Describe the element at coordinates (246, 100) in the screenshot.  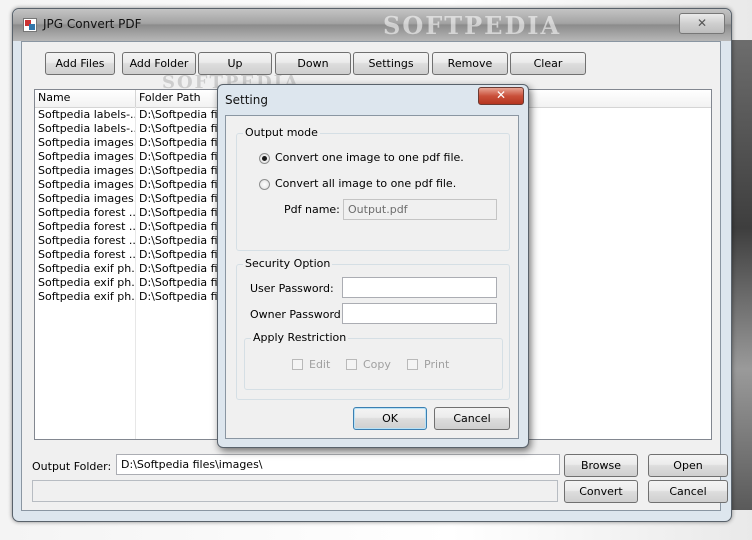
I see `dialog-title: Setting` at that location.